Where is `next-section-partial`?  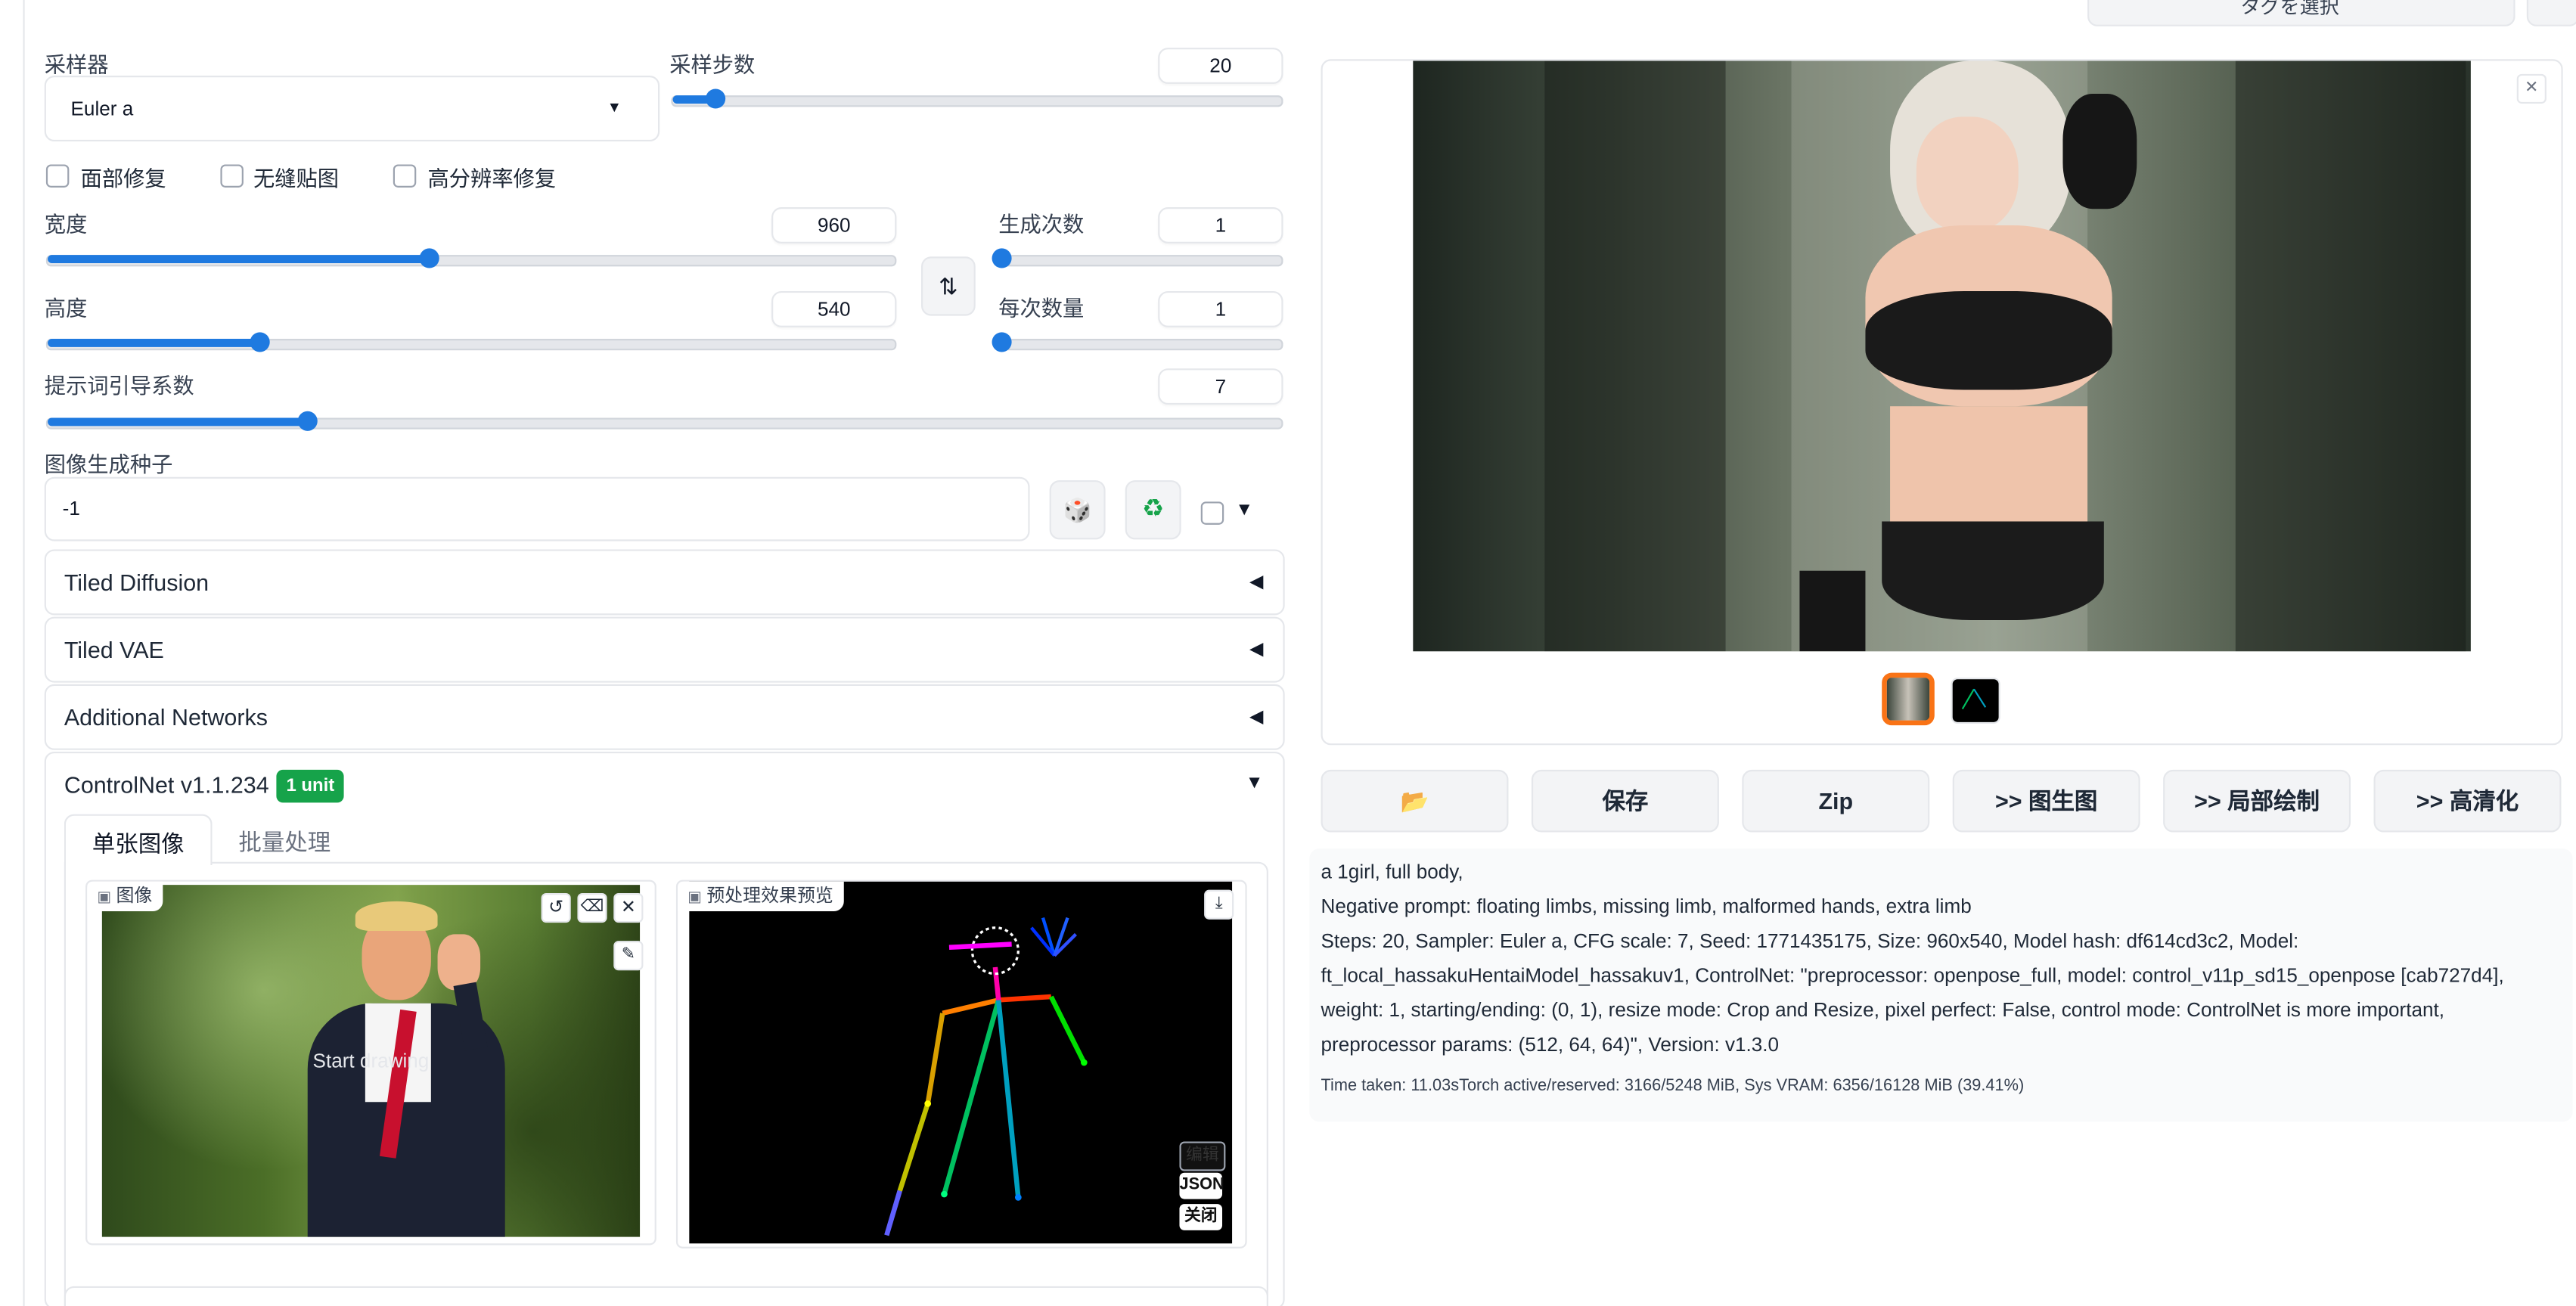
next-section-partial is located at coordinates (666, 1296).